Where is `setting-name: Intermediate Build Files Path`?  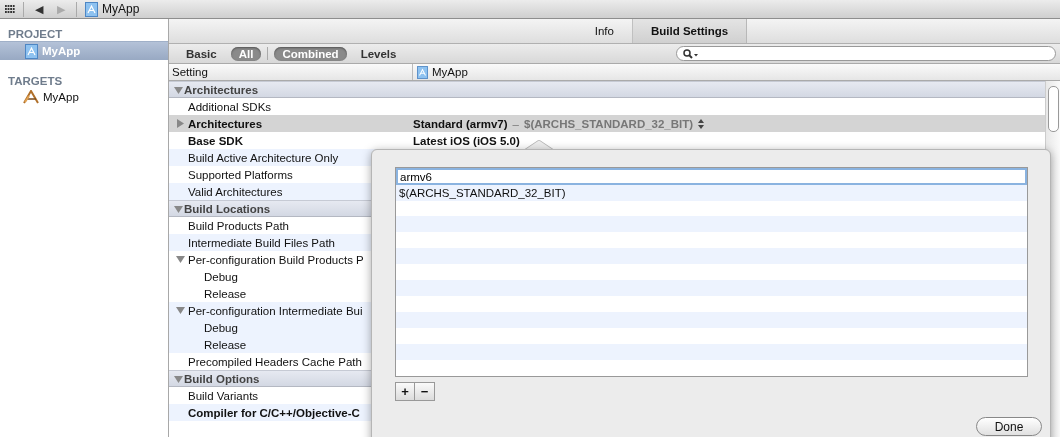
setting-name: Intermediate Build Files Path is located at coordinates (262, 242).